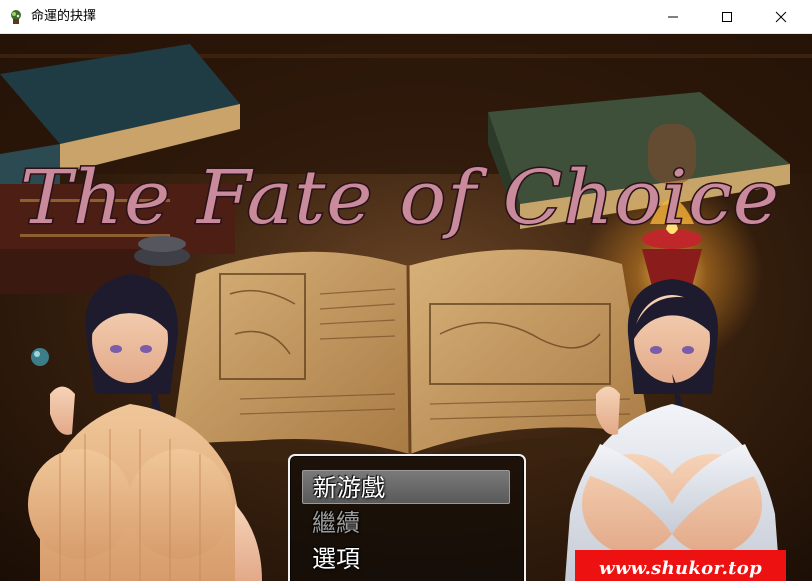 This screenshot has width=812, height=581. I want to click on game-logo: The Fate of Choice, so click(400, 198).